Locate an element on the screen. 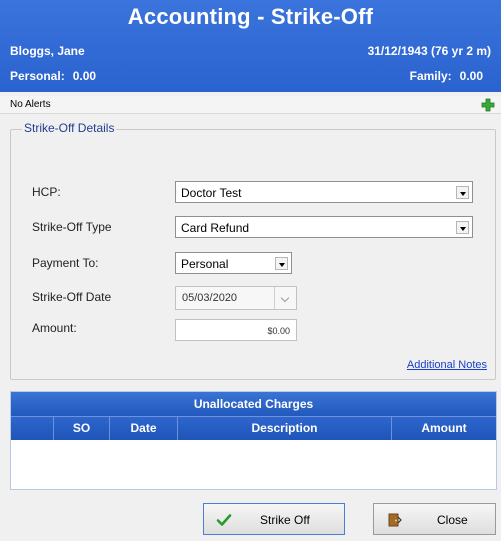 The width and height of the screenshot is (501, 541). personal-balance: Personal: 0.00 is located at coordinates (53, 76).